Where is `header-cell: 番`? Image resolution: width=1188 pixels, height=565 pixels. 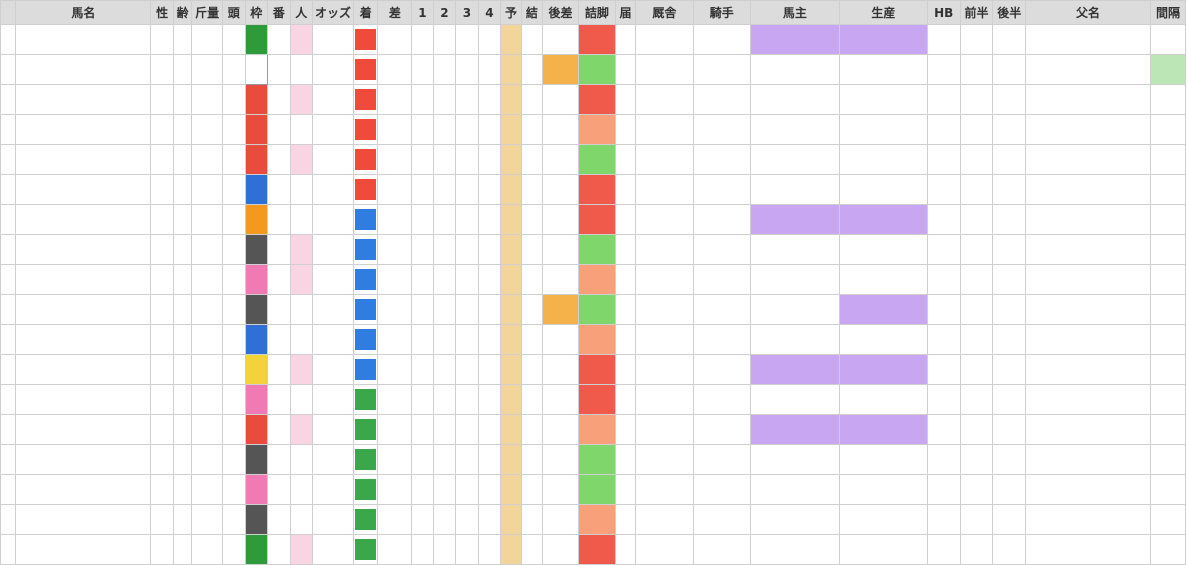
header-cell: 番 is located at coordinates (279, 12).